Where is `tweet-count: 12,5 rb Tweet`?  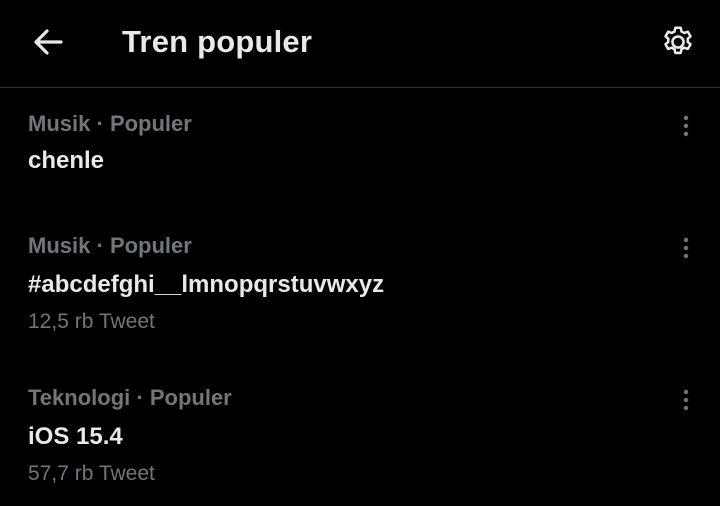
tweet-count: 12,5 rb Tweet is located at coordinates (91, 321).